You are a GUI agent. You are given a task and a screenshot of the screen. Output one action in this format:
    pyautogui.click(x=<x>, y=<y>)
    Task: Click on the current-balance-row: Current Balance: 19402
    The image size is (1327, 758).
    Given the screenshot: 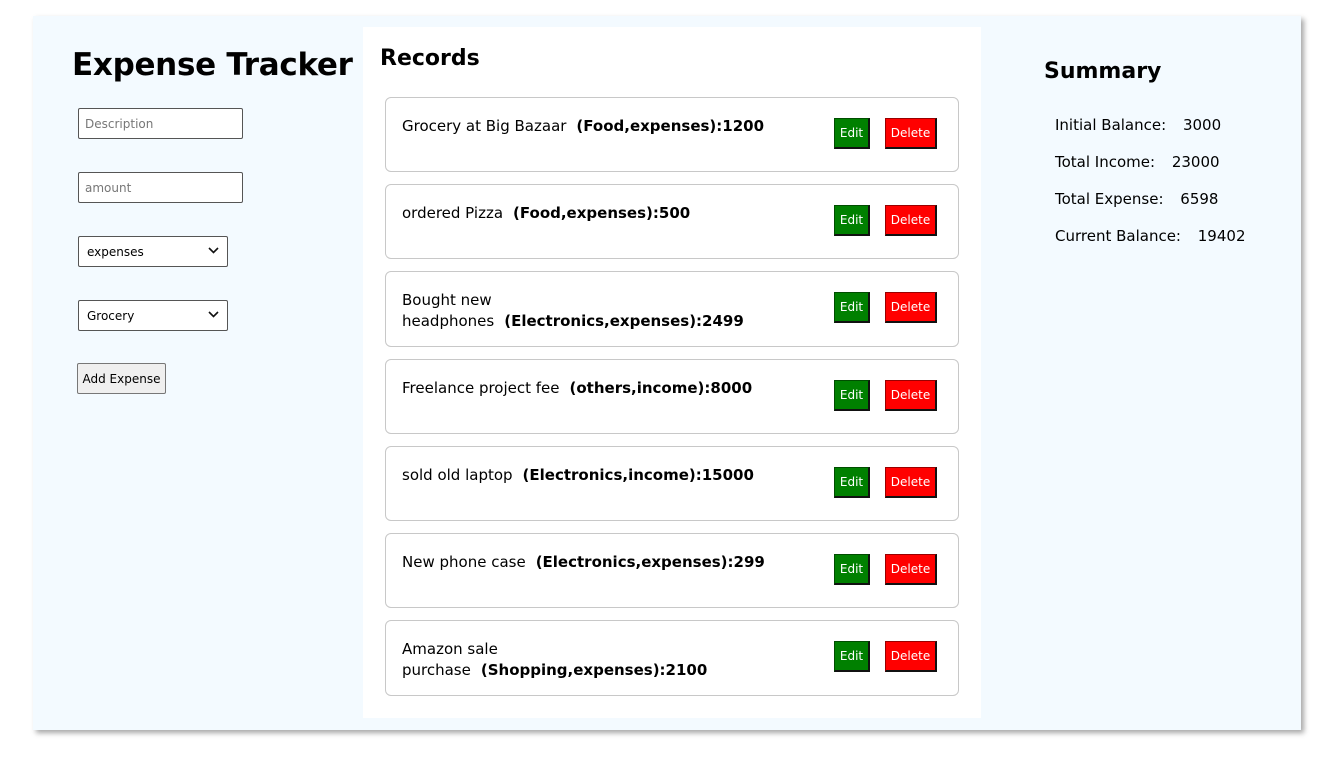 What is the action you would take?
    pyautogui.click(x=1150, y=236)
    